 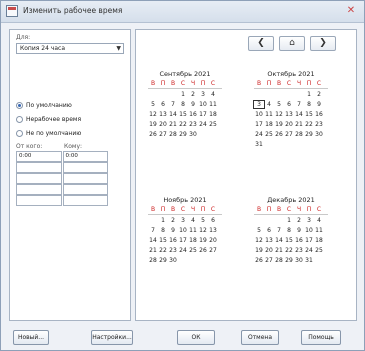 I want to click on from-time-field, so click(x=39, y=189).